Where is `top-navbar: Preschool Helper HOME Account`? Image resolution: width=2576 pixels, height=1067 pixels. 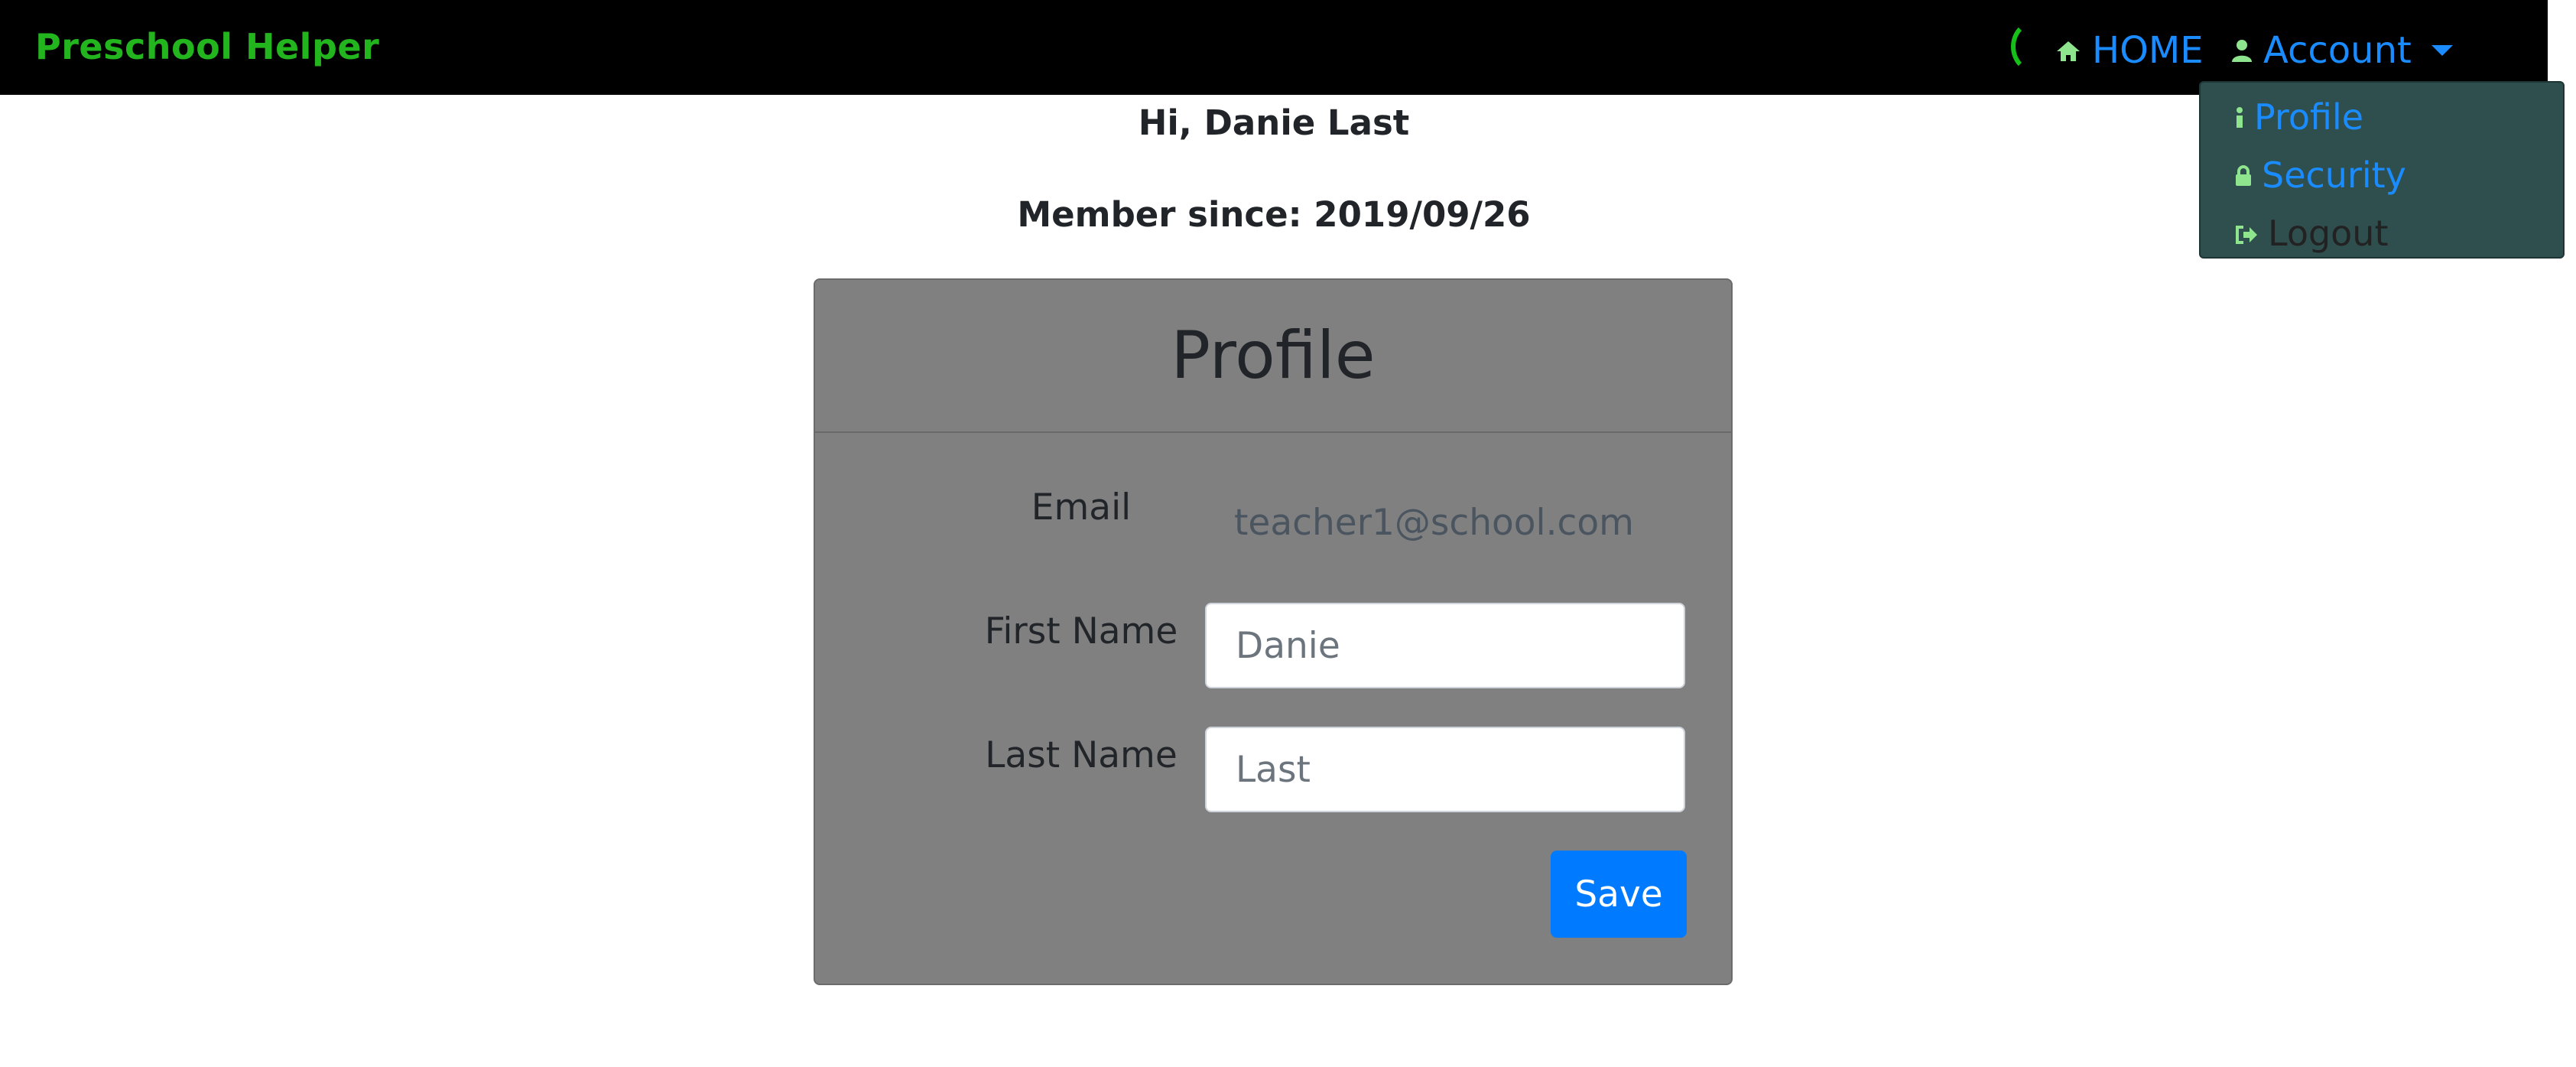
top-navbar: Preschool Helper HOME Account is located at coordinates (1274, 47).